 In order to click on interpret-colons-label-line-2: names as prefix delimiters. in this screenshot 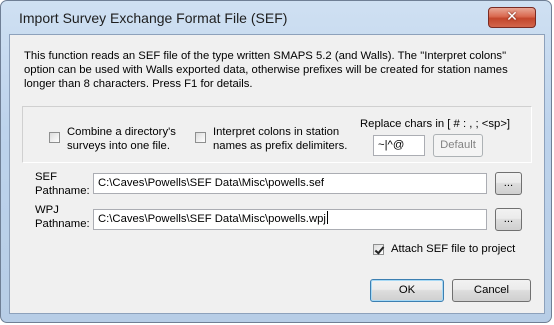, I will do `click(280, 146)`.